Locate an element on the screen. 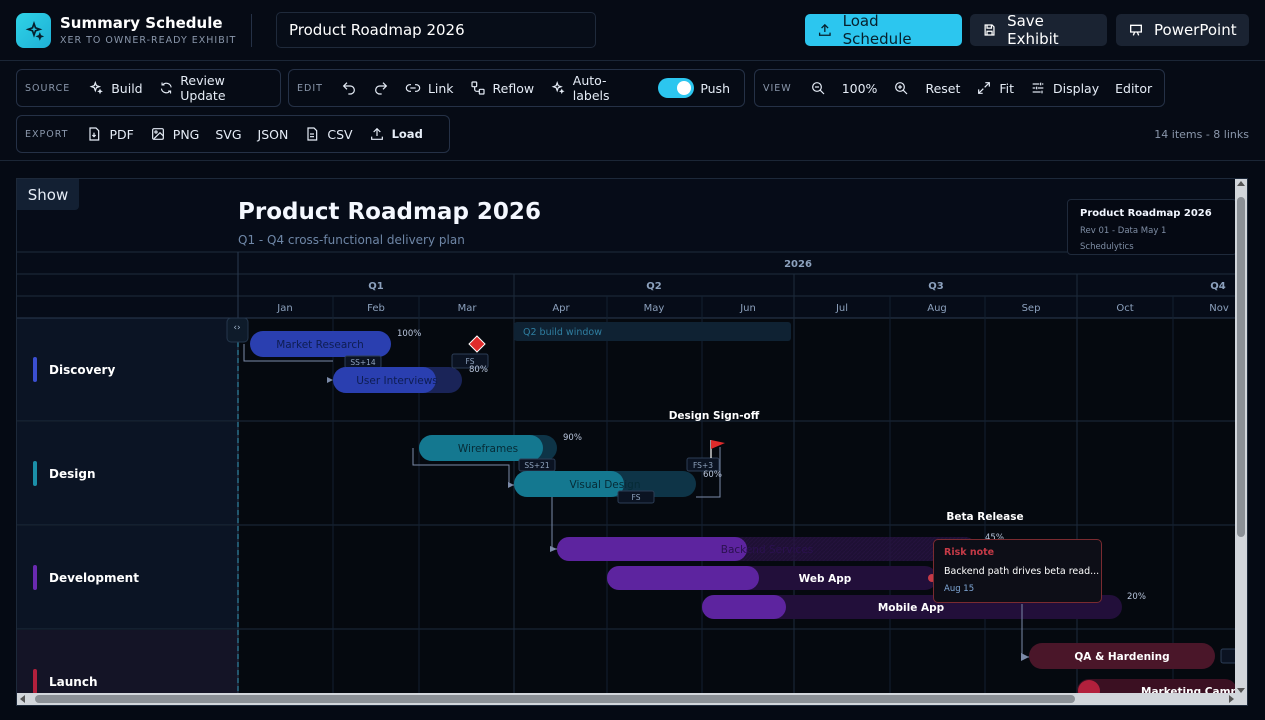 The width and height of the screenshot is (1265, 720). powerpoint-label: PowerPoint is located at coordinates (1195, 30).